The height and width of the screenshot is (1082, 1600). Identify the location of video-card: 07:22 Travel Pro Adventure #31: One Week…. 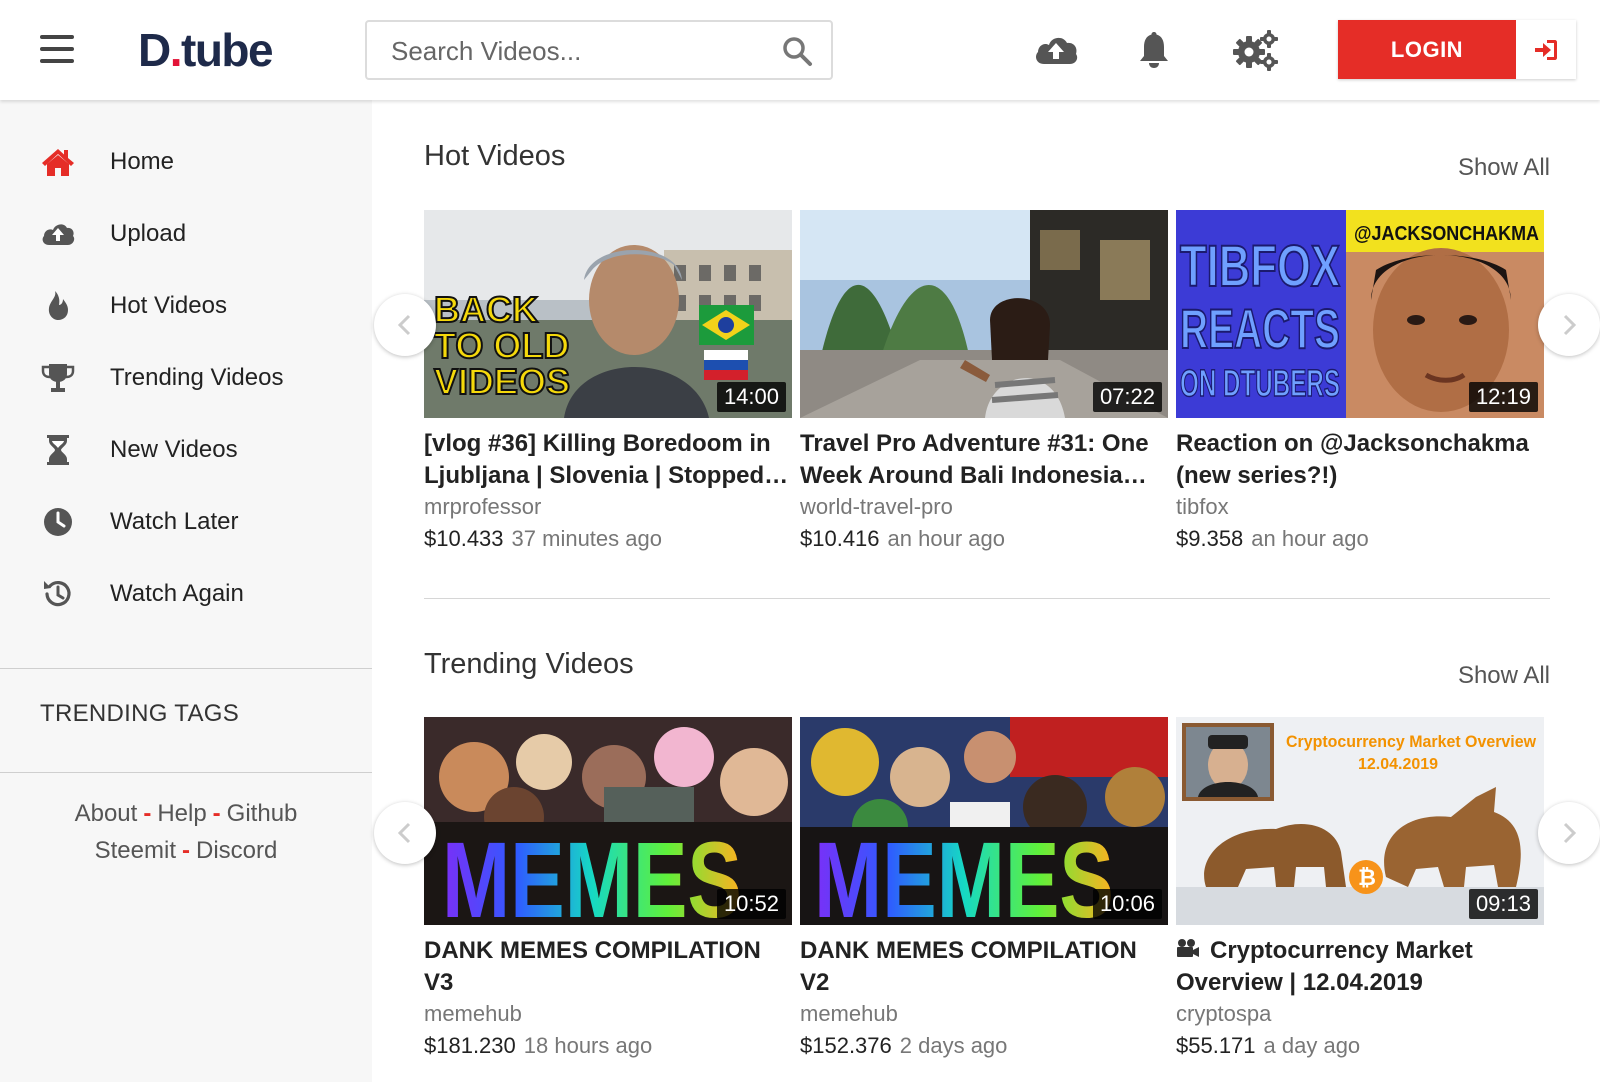
(984, 381).